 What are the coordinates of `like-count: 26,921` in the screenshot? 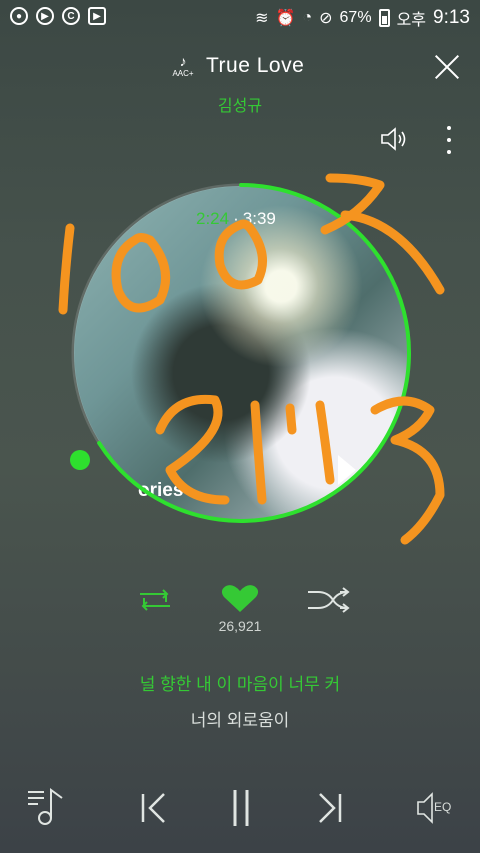 It's located at (240, 626).